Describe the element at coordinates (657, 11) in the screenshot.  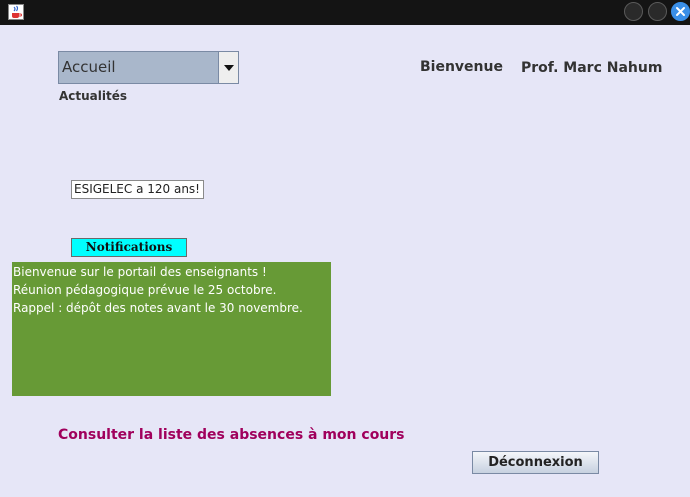
I see `maximize-icon` at that location.